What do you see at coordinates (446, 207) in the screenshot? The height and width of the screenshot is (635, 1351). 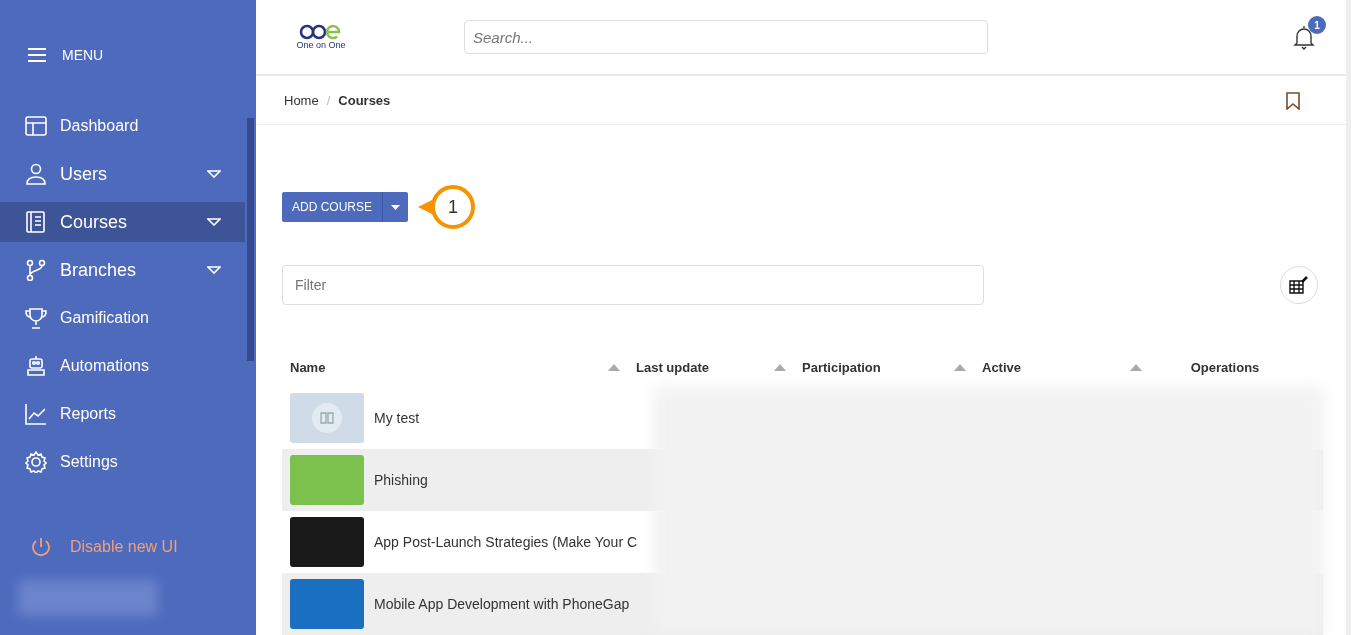 I see `step-callout: 1` at bounding box center [446, 207].